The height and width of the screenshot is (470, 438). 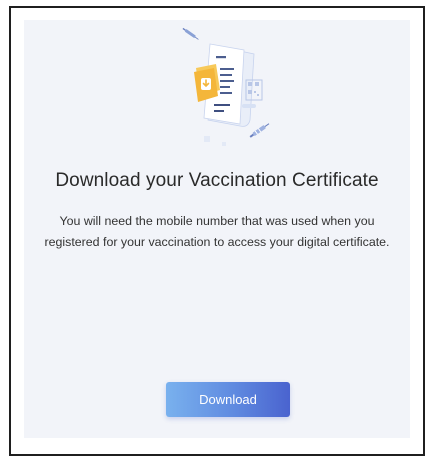 I want to click on download-button: Download, so click(x=228, y=399).